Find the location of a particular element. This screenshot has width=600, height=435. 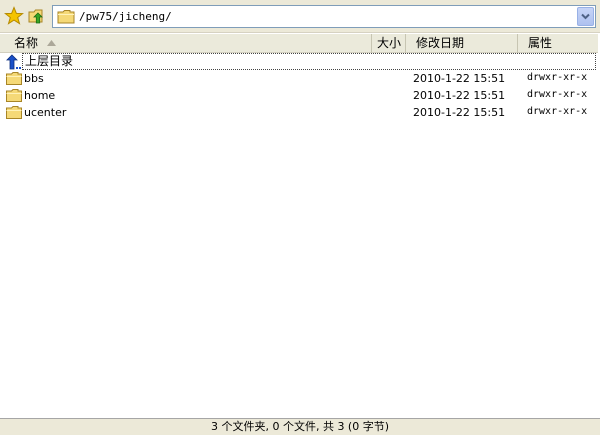

status-bar: 3 个文件夹, 0 个文件, 共 3 (0 字节) is located at coordinates (300, 426).